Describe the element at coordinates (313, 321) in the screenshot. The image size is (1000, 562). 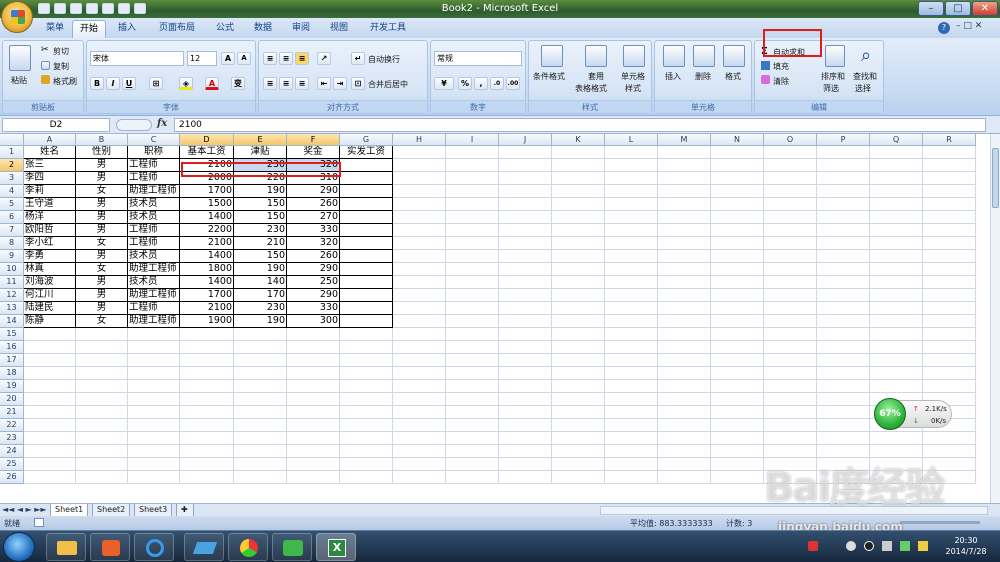
I see `cell: 300` at that location.